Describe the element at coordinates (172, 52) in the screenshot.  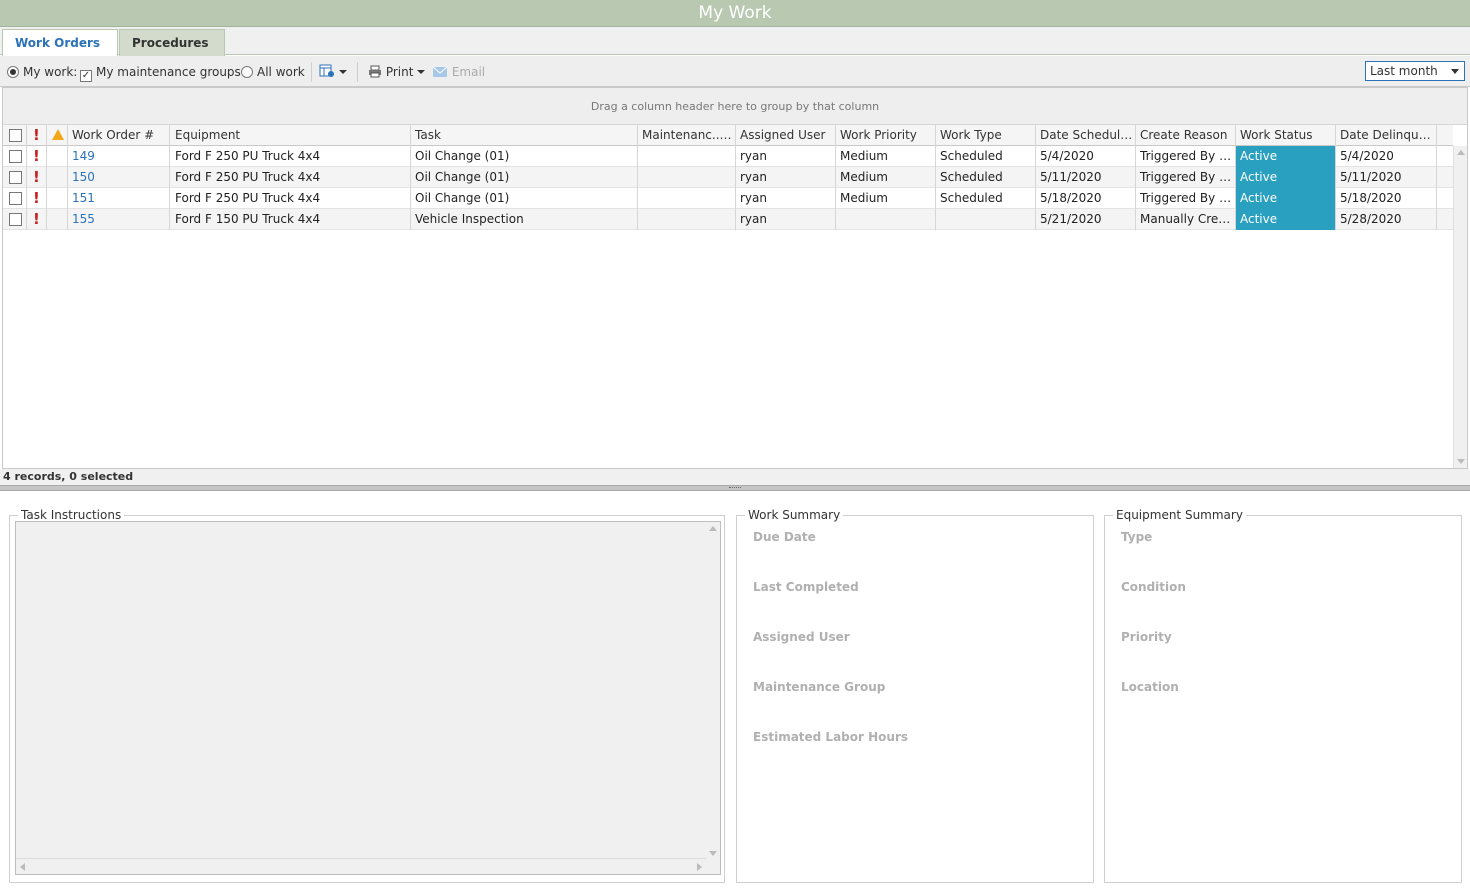
I see `tab-procedures: Procedures (5)` at that location.